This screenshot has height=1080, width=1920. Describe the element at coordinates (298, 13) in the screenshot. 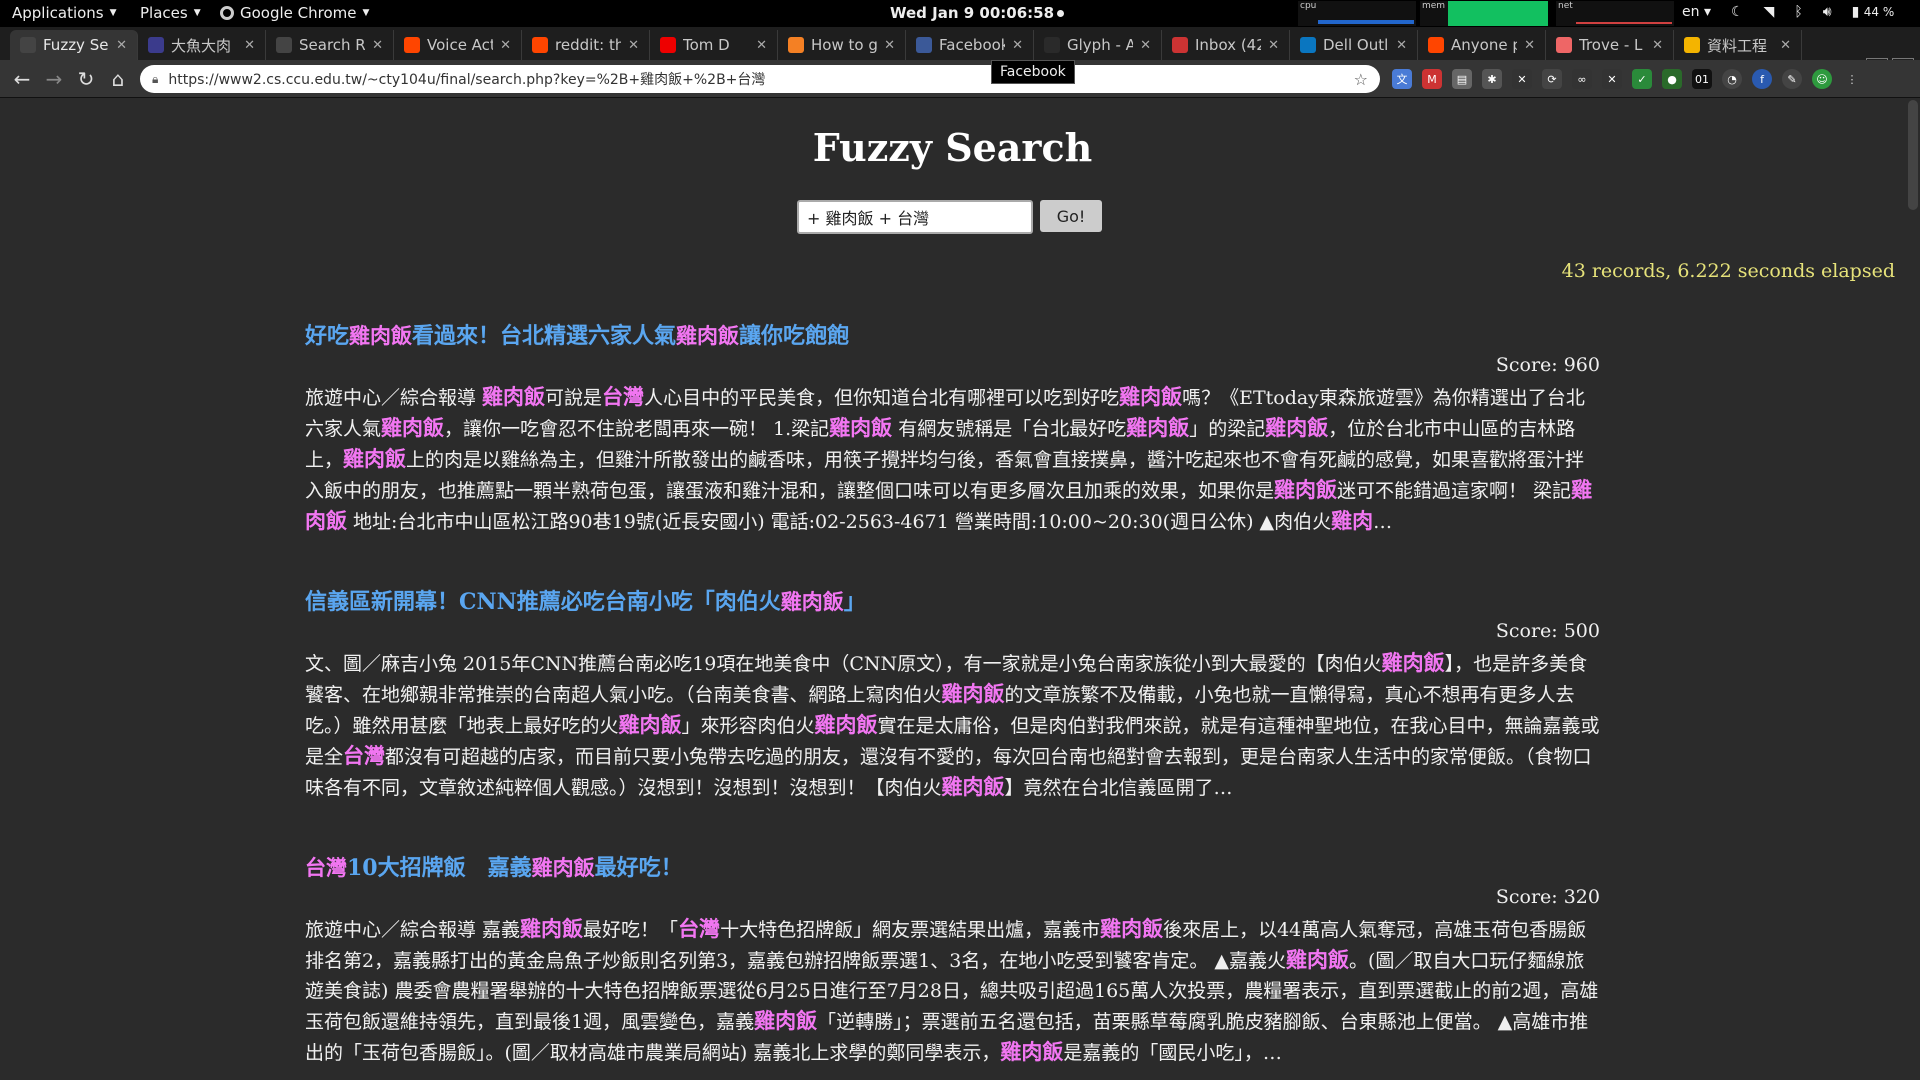

I see `chrome-app-menu-label: Google Chrome` at that location.